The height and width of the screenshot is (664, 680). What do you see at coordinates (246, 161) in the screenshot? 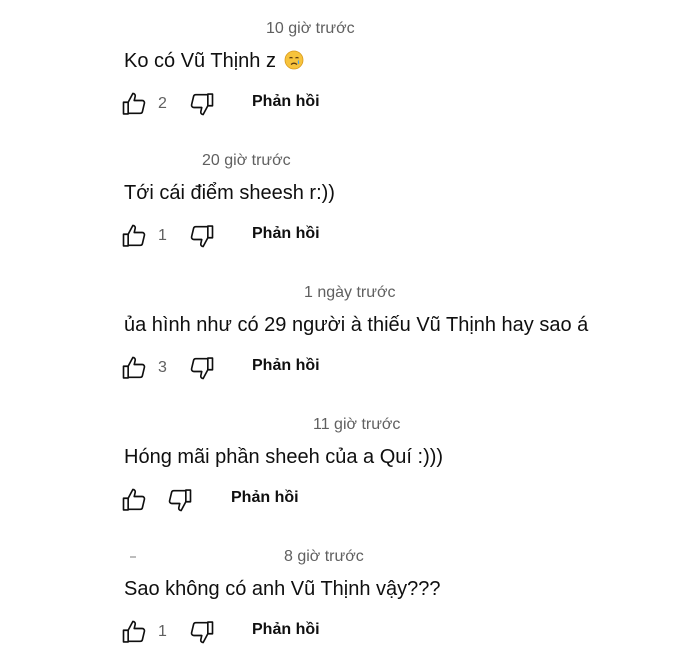
I see `comment-timestamp: 20 giờ trước` at bounding box center [246, 161].